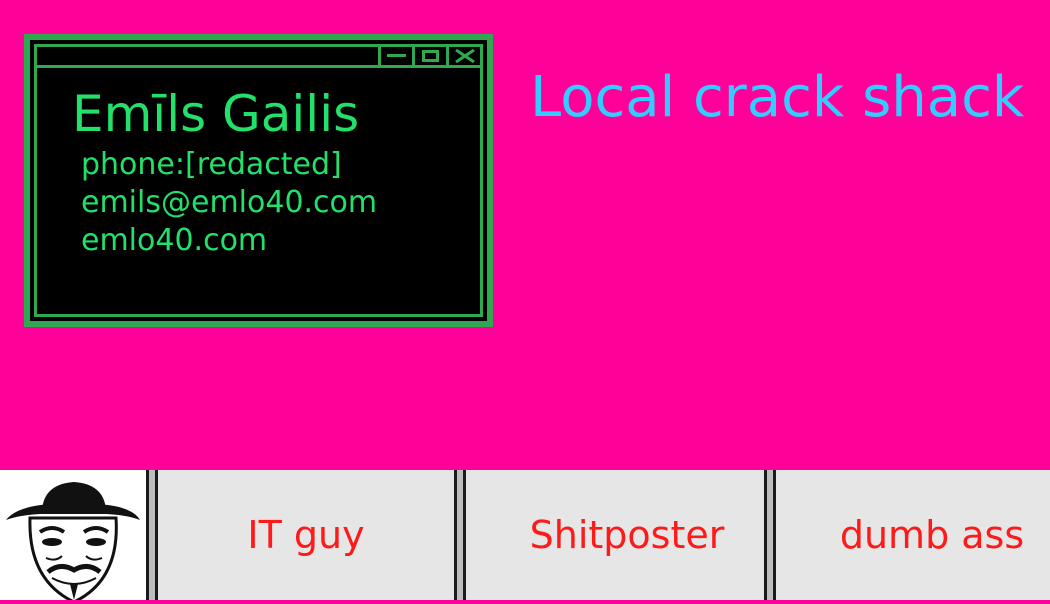 This screenshot has height=604, width=1050. What do you see at coordinates (777, 97) in the screenshot?
I see `headline: Local crack shack` at bounding box center [777, 97].